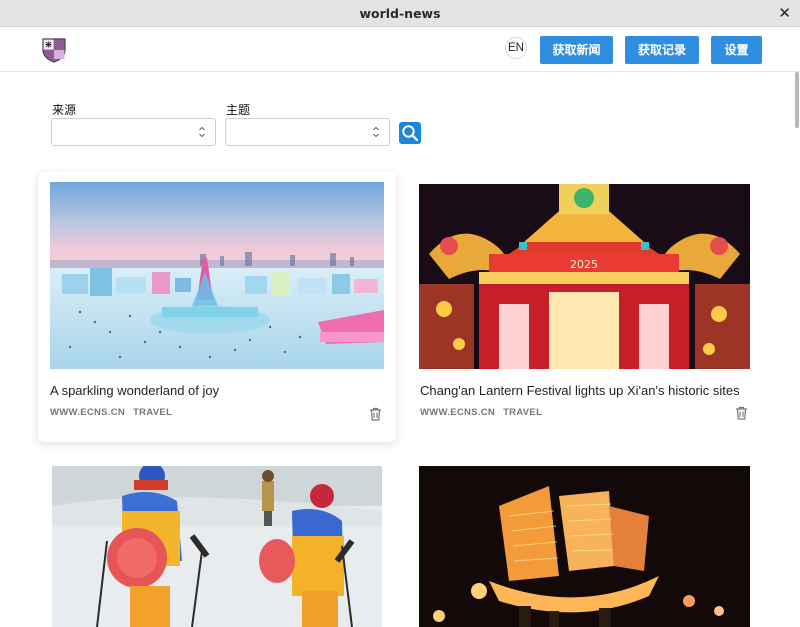  Describe the element at coordinates (584, 264) in the screenshot. I see `svg-text: 2025` at that location.